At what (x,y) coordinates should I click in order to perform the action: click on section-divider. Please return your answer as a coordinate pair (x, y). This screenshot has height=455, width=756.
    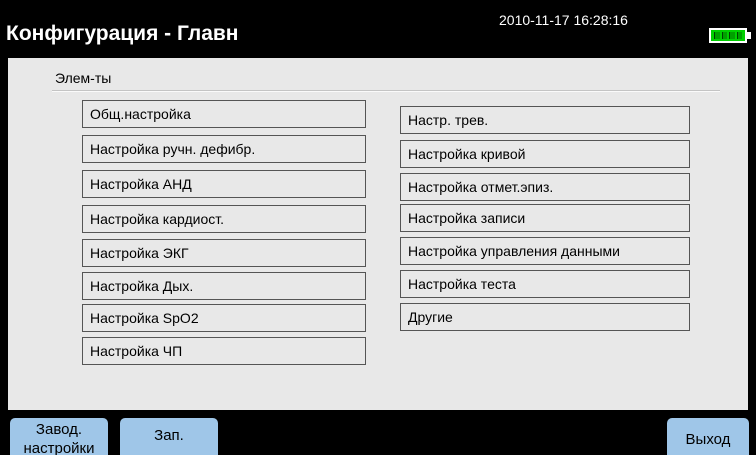
    Looking at the image, I should click on (386, 91).